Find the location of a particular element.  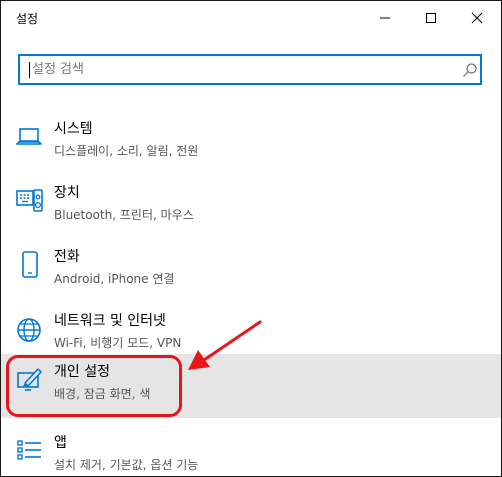

item-subtitle: Wi-Fi, 비행기 모드, VPN is located at coordinates (118, 343).